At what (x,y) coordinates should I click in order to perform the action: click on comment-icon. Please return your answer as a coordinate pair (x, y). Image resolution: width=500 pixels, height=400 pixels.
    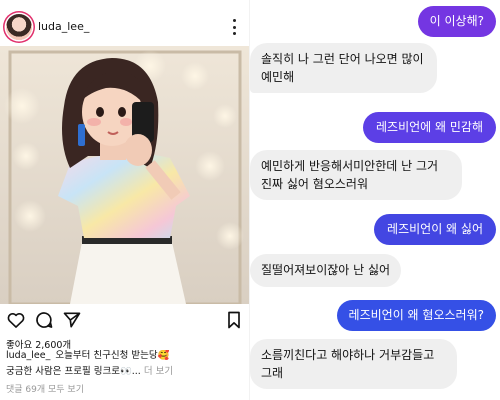
    Looking at the image, I should click on (44, 320).